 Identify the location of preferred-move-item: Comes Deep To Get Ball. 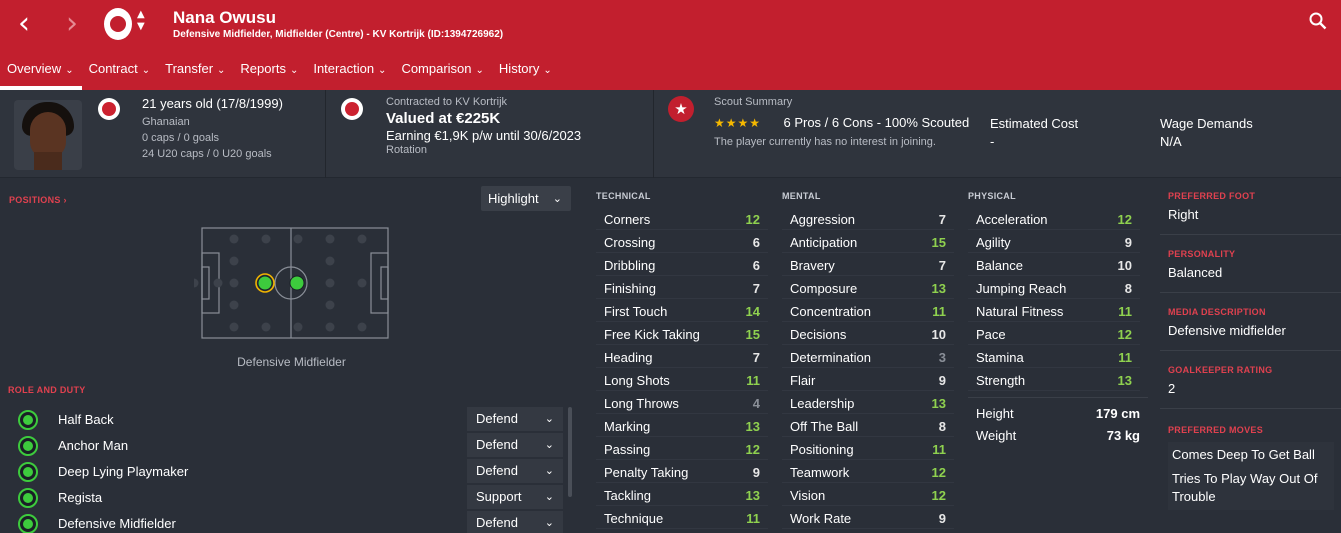
(1251, 455).